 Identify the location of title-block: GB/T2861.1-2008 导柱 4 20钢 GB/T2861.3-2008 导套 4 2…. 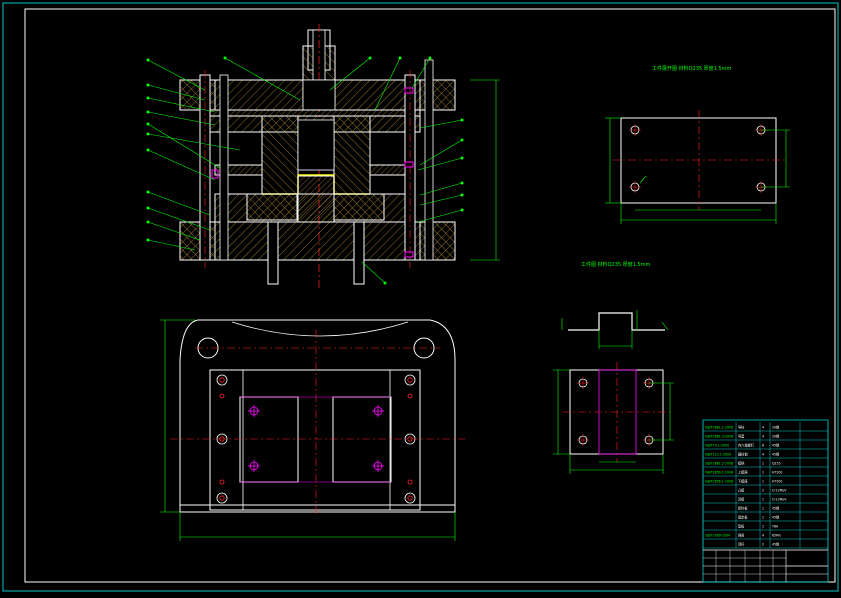
(765, 501).